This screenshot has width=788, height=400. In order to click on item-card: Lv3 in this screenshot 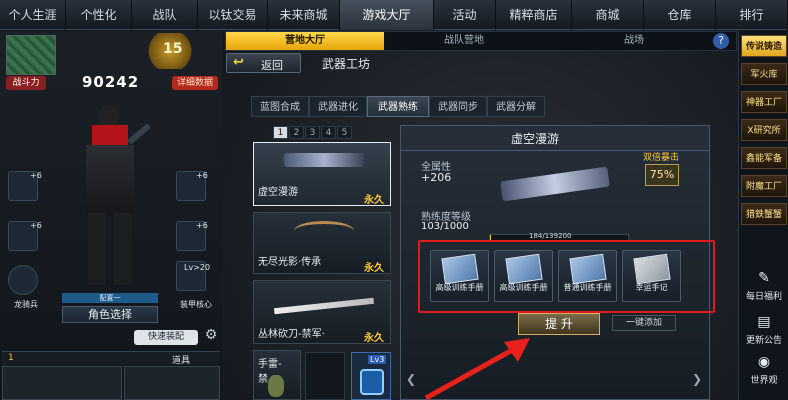, I will do `click(371, 376)`.